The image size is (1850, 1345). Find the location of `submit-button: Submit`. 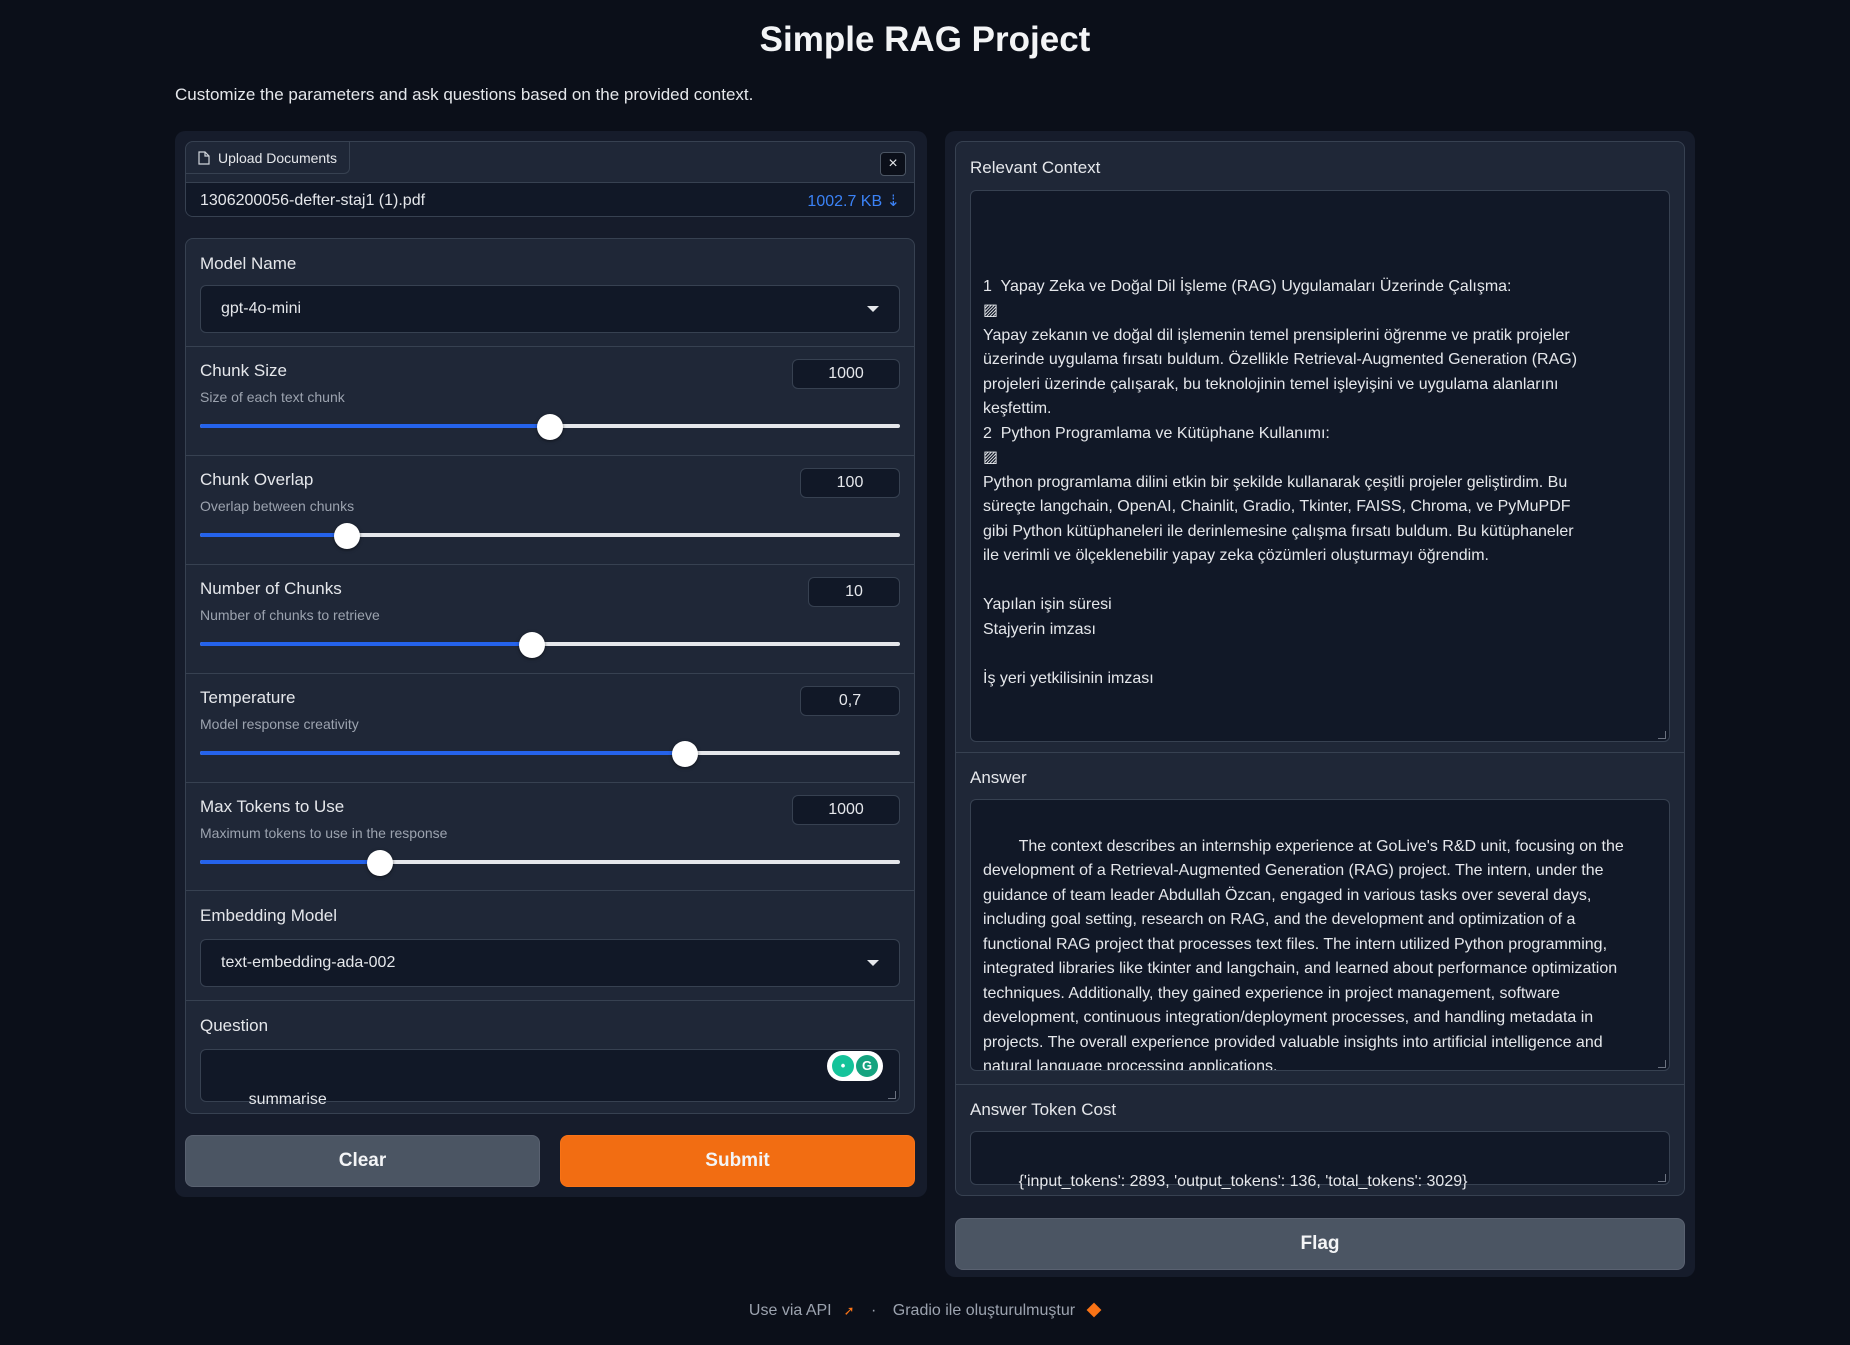

submit-button: Submit is located at coordinates (737, 1161).